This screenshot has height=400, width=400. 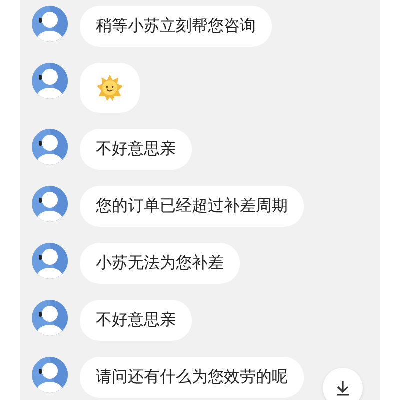 I want to click on message-bubble: 您的订单已经超过补差周期, so click(x=192, y=206).